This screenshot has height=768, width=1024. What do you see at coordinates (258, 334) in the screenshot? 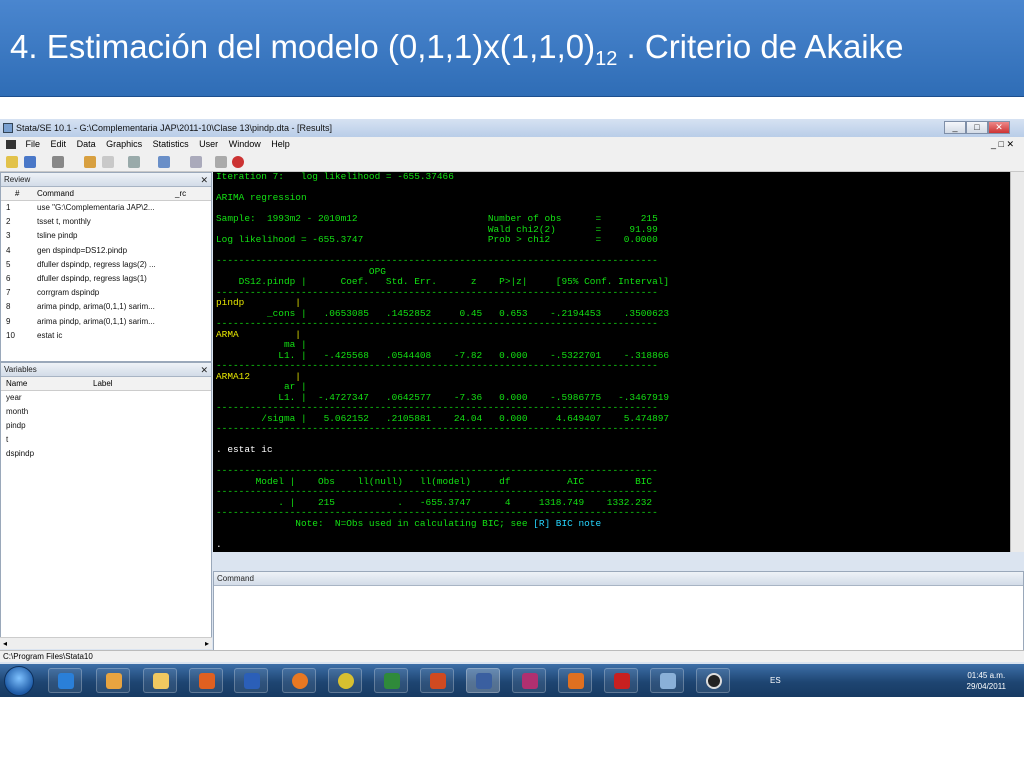
I see `eq-arma: ARMA |` at bounding box center [258, 334].